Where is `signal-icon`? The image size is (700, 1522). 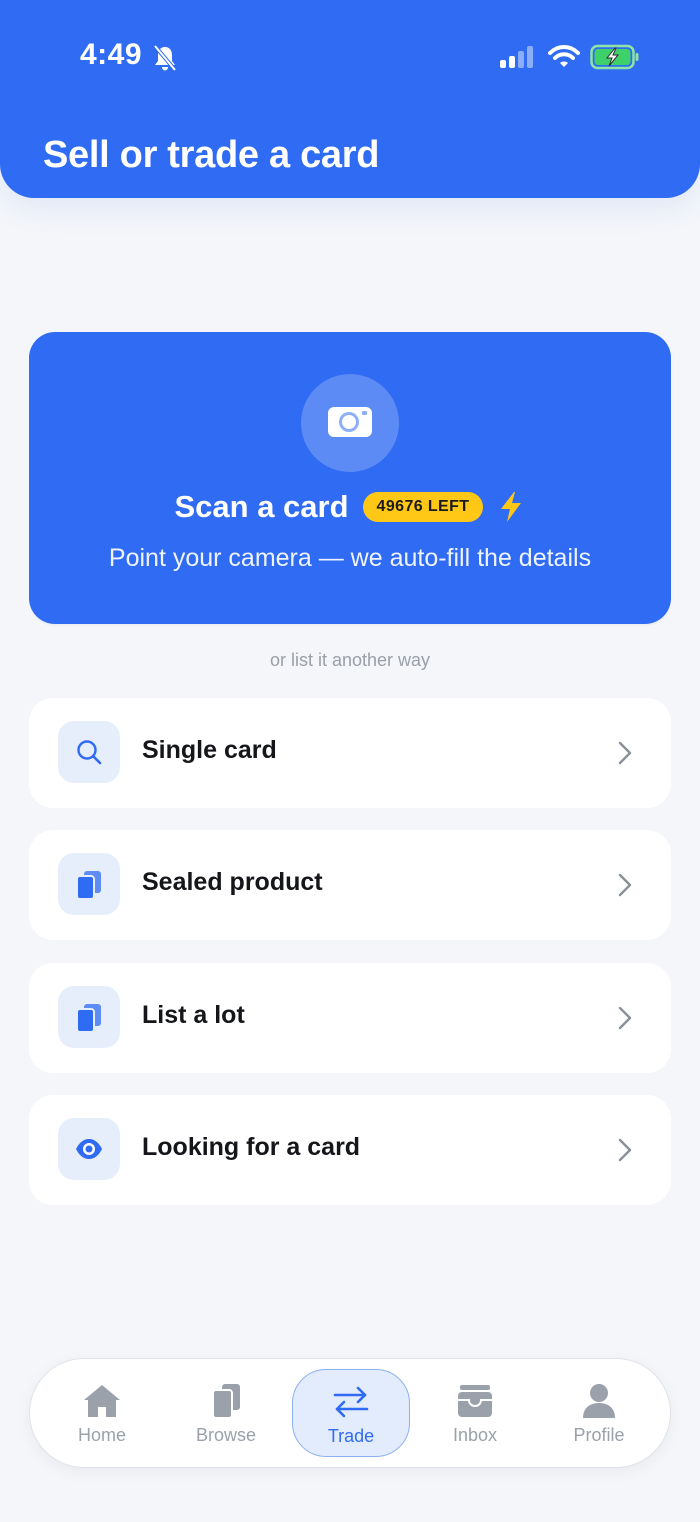
signal-icon is located at coordinates (516, 57).